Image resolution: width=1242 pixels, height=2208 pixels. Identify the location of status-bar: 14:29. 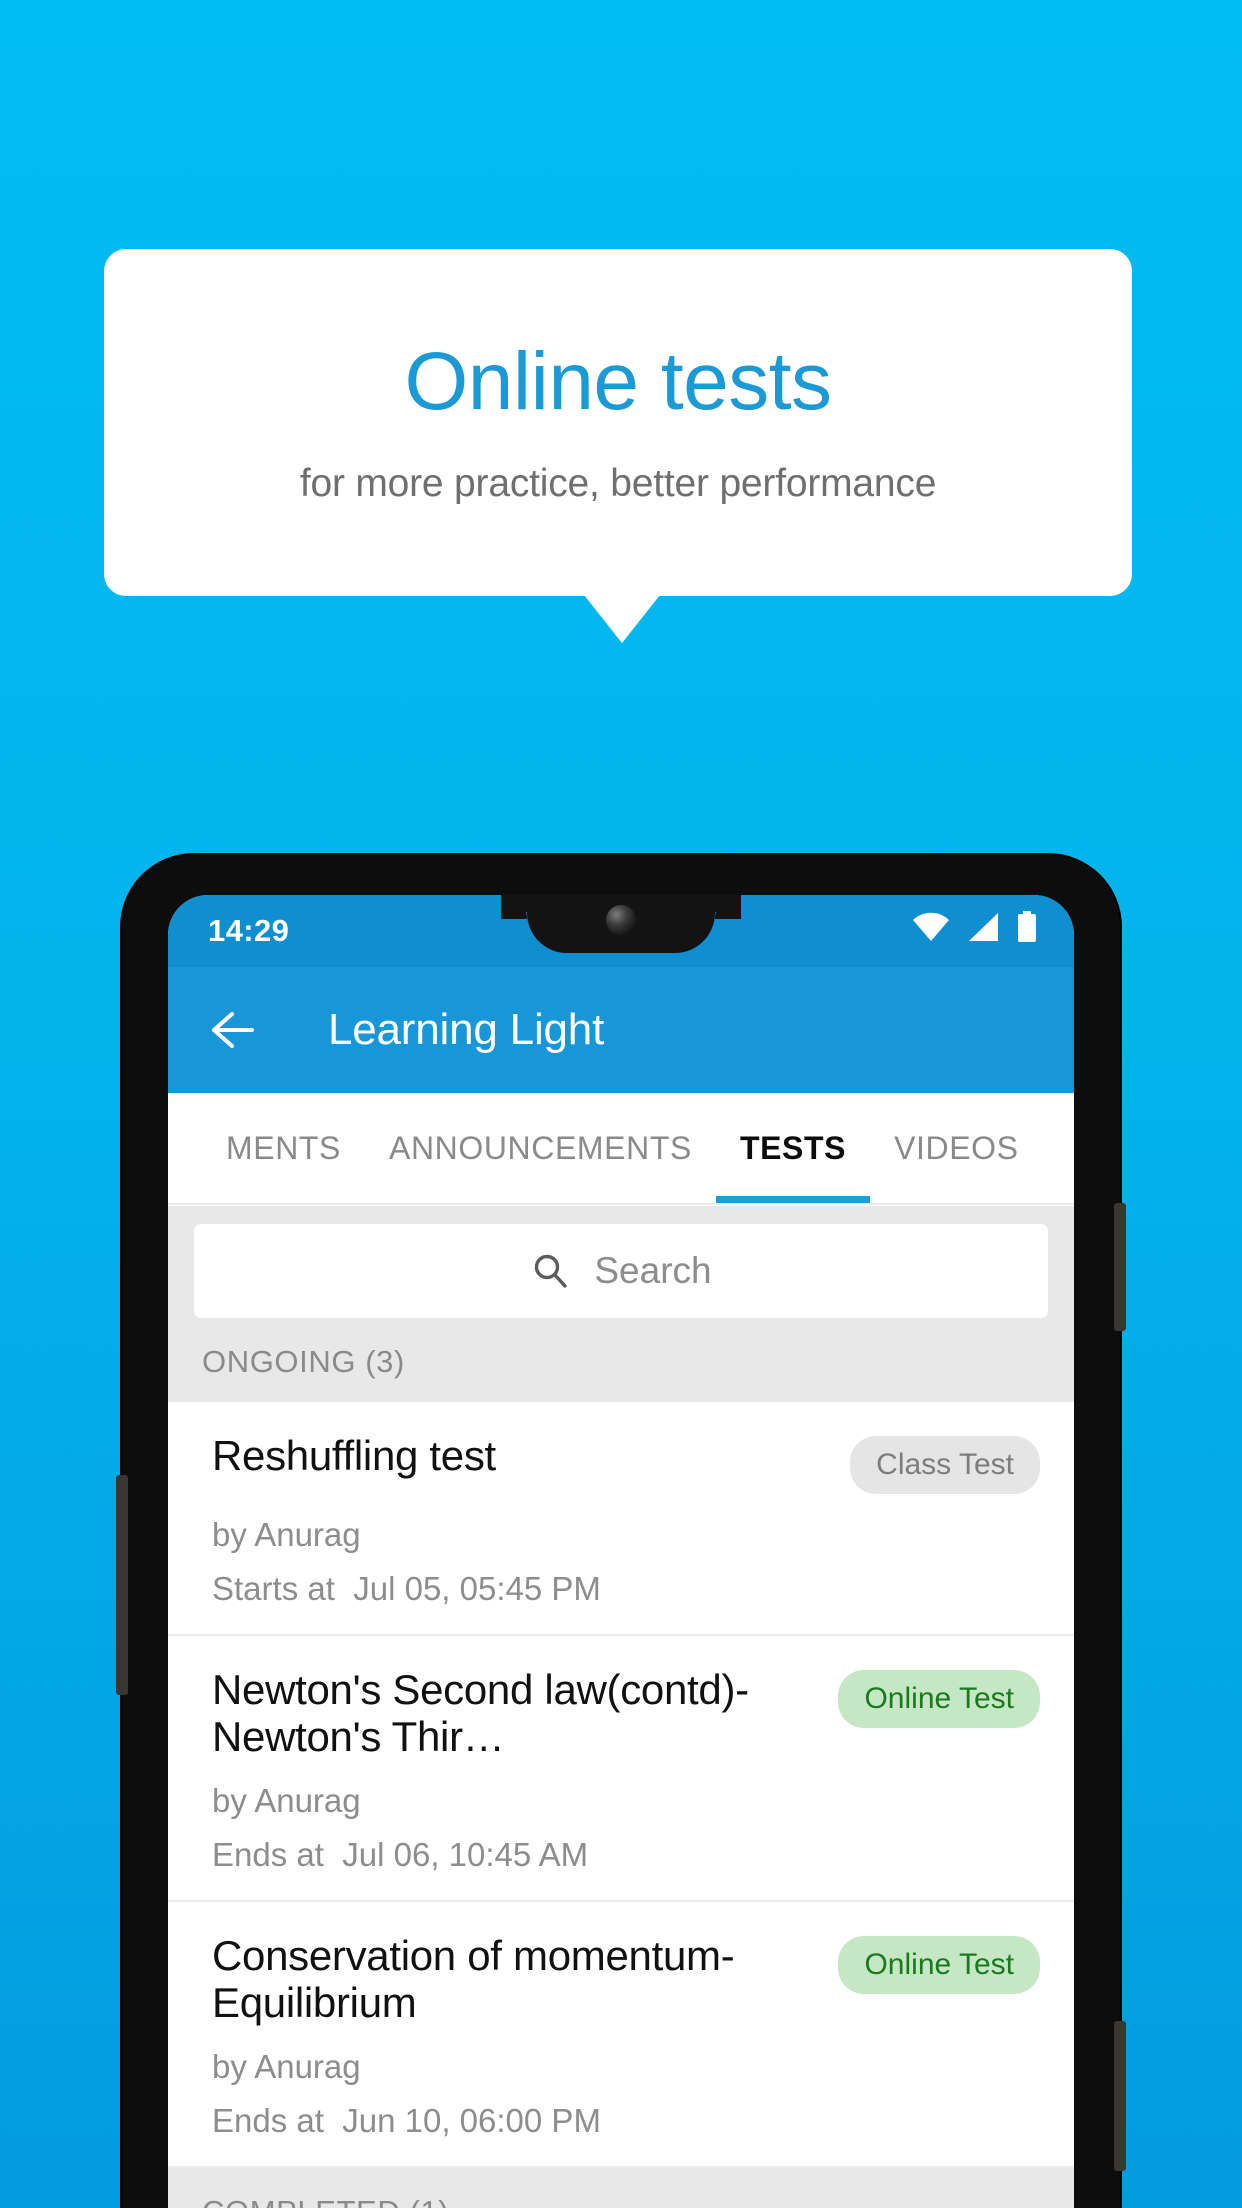
(621, 931).